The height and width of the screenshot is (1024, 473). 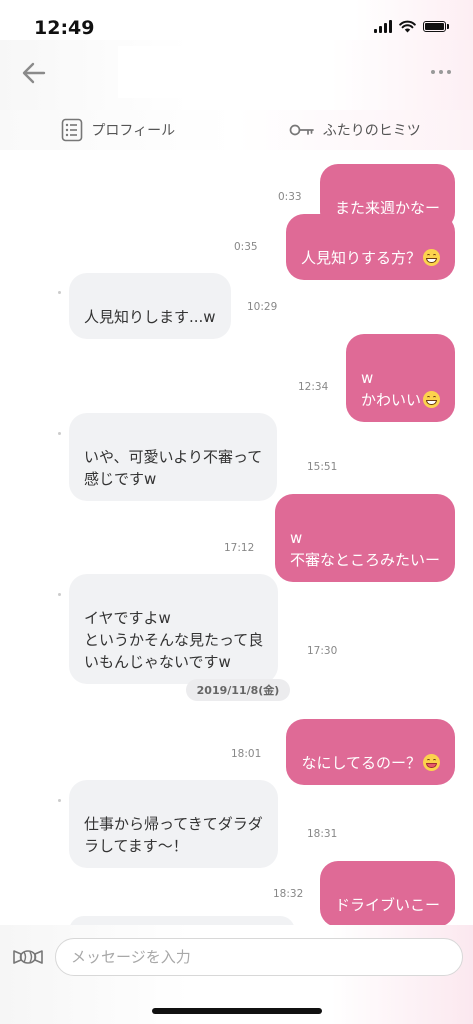 What do you see at coordinates (150, 306) in the screenshot?
I see `received-message: 人見知りします...w` at bounding box center [150, 306].